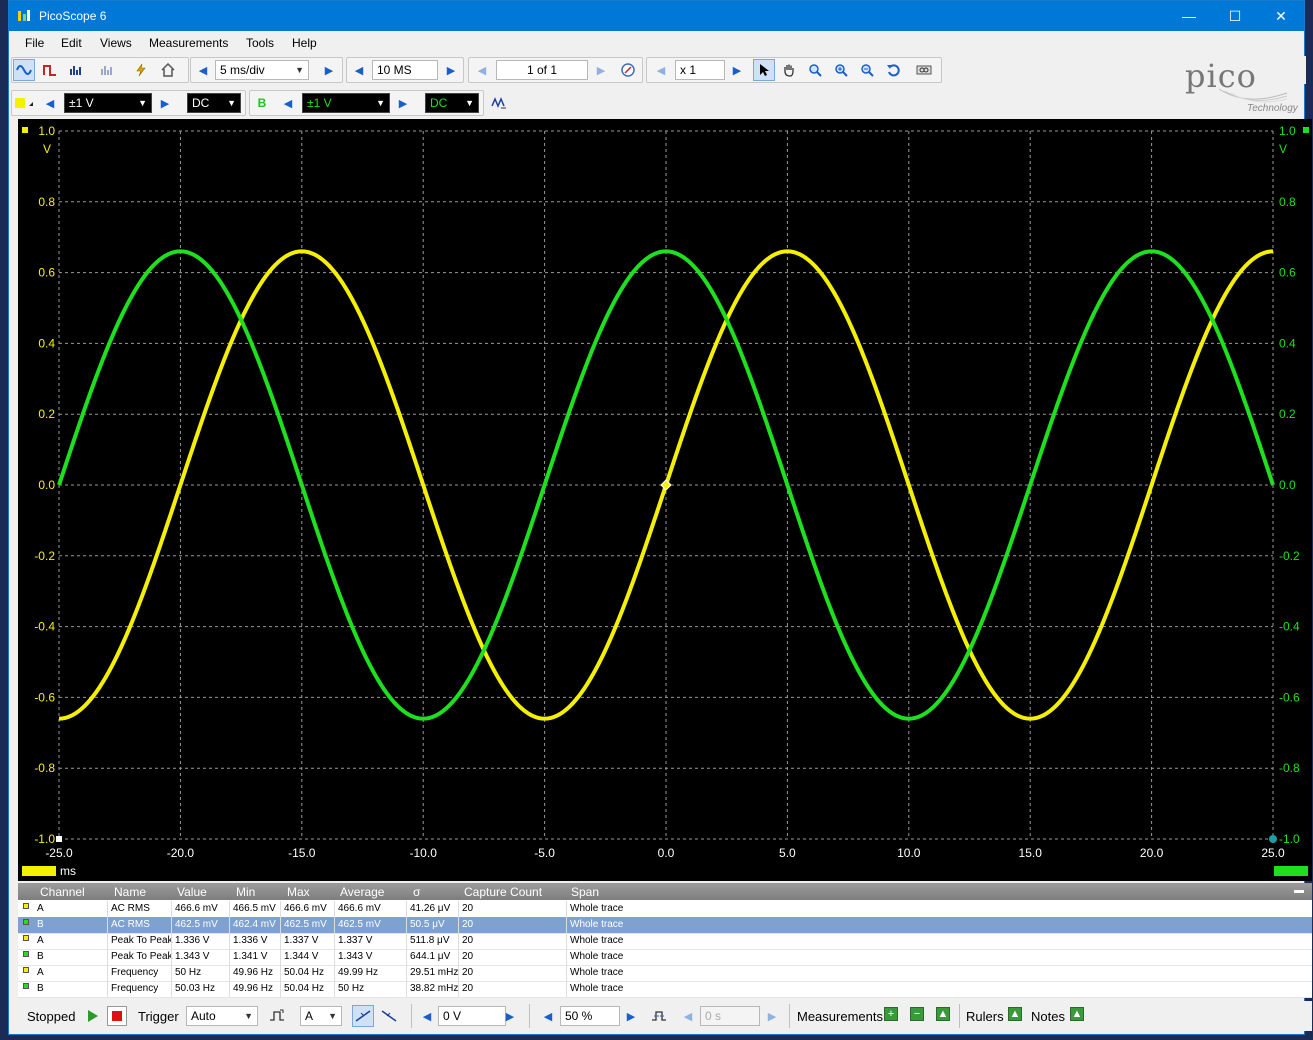  I want to click on cell-value: 462.5 mV, so click(196, 924).